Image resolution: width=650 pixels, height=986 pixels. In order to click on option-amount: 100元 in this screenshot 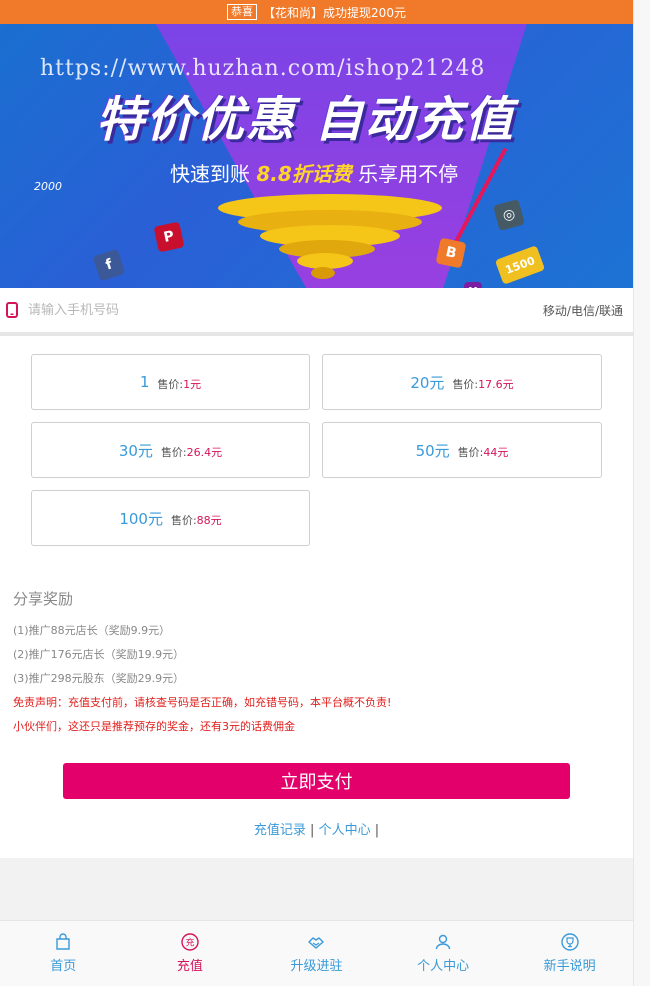, I will do `click(141, 518)`.